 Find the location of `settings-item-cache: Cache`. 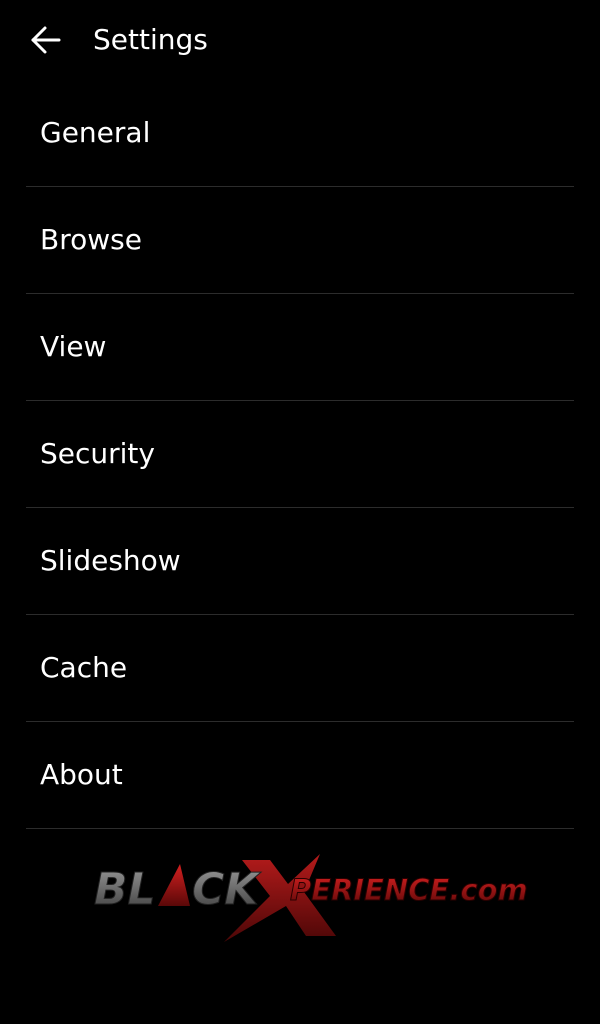

settings-item-cache: Cache is located at coordinates (300, 668).